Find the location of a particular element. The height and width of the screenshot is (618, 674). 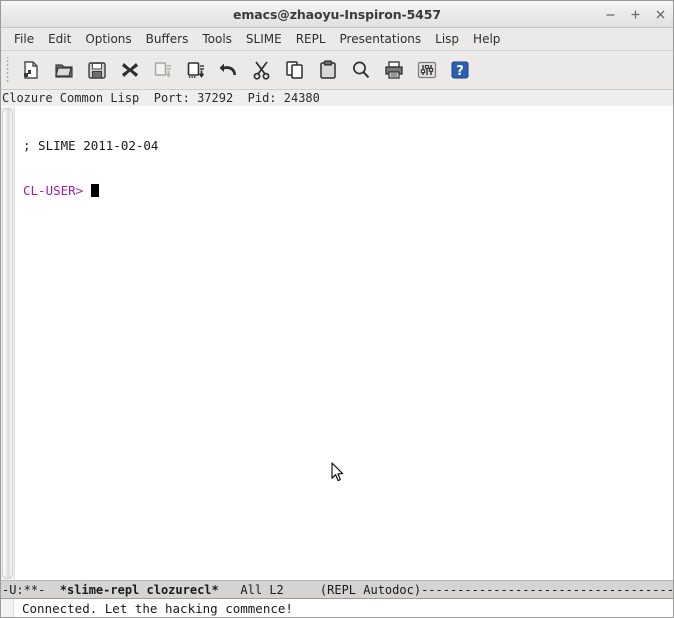

scrollbar-thumb is located at coordinates (7, 343).